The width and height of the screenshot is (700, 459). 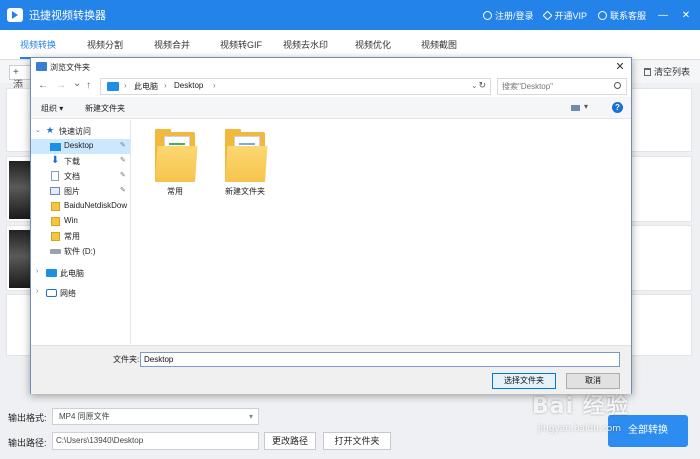 What do you see at coordinates (155, 441) in the screenshot?
I see `output-path-field: C:\Users\13940\Desktop` at bounding box center [155, 441].